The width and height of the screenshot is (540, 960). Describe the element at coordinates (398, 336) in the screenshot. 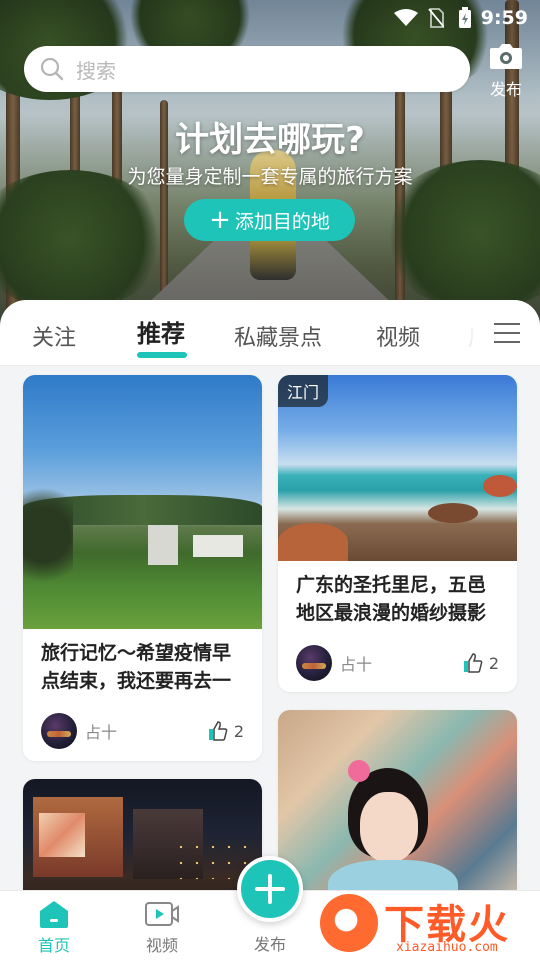

I see `tab-video: 视频` at that location.